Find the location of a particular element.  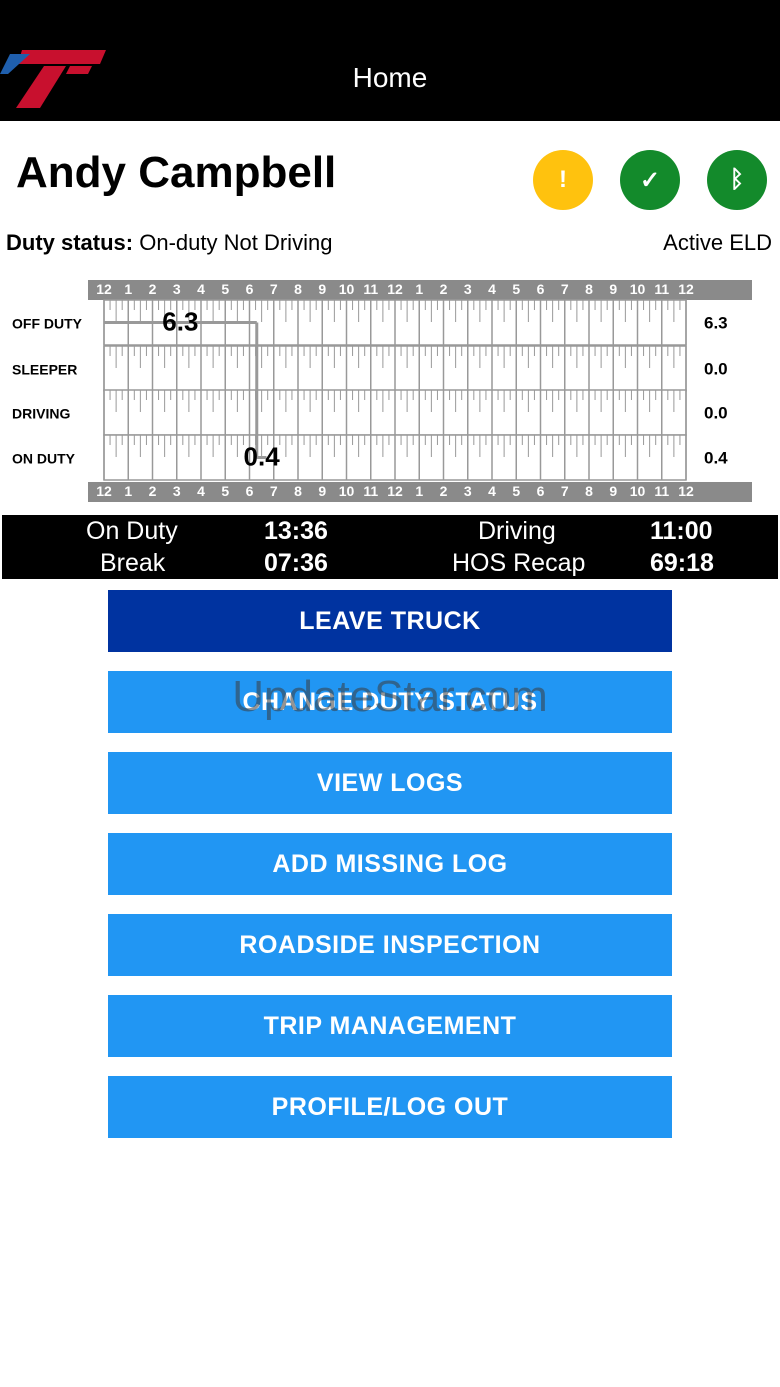

app-header: Home is located at coordinates (390, 60).